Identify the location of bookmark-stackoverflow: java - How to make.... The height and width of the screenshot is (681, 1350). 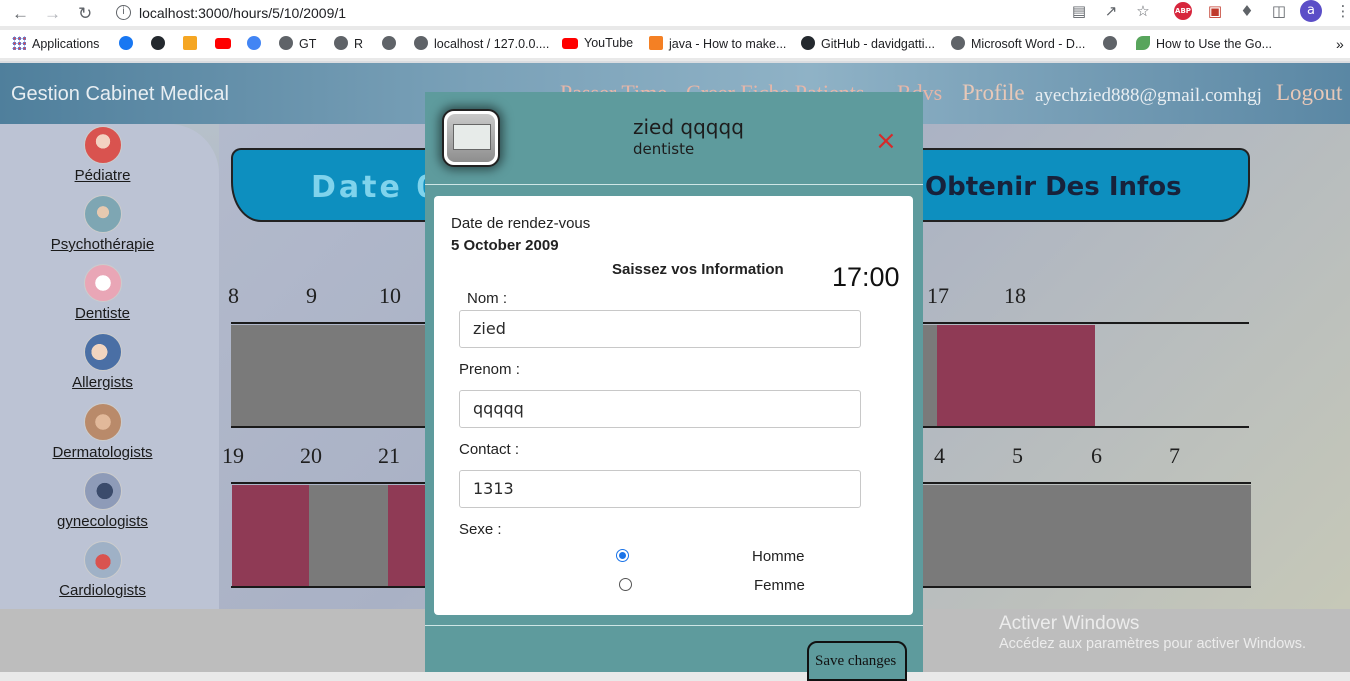
(717, 43).